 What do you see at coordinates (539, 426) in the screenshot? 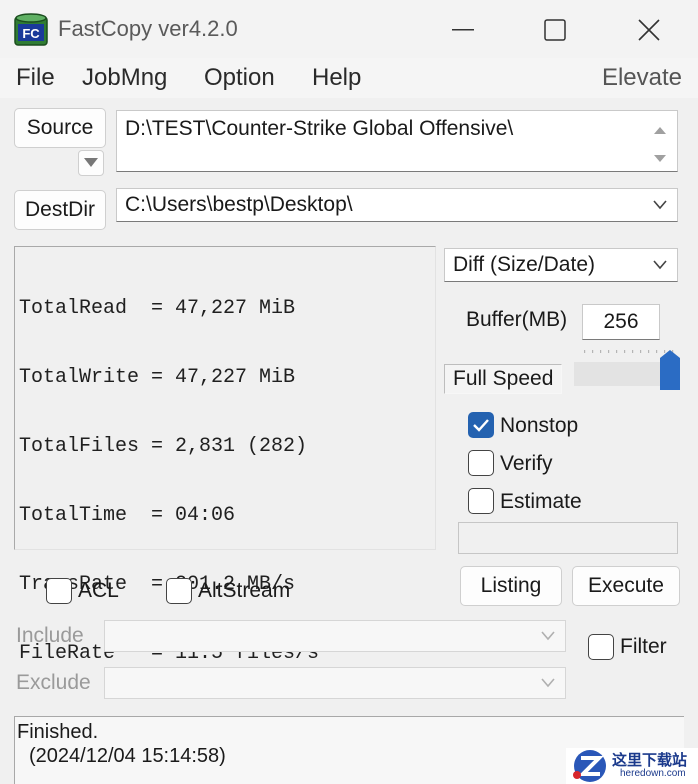
I see `nonstop-label: Nonstop` at bounding box center [539, 426].